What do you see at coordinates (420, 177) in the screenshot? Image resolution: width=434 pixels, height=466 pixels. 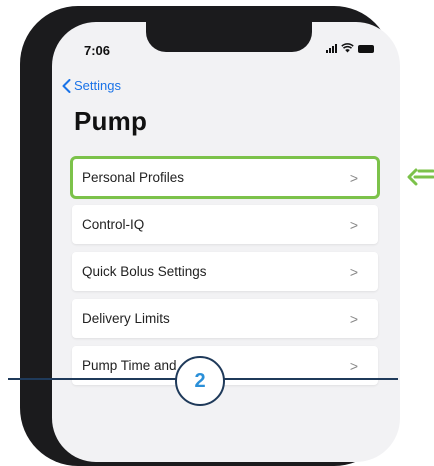 I see `arrow-left-icon` at bounding box center [420, 177].